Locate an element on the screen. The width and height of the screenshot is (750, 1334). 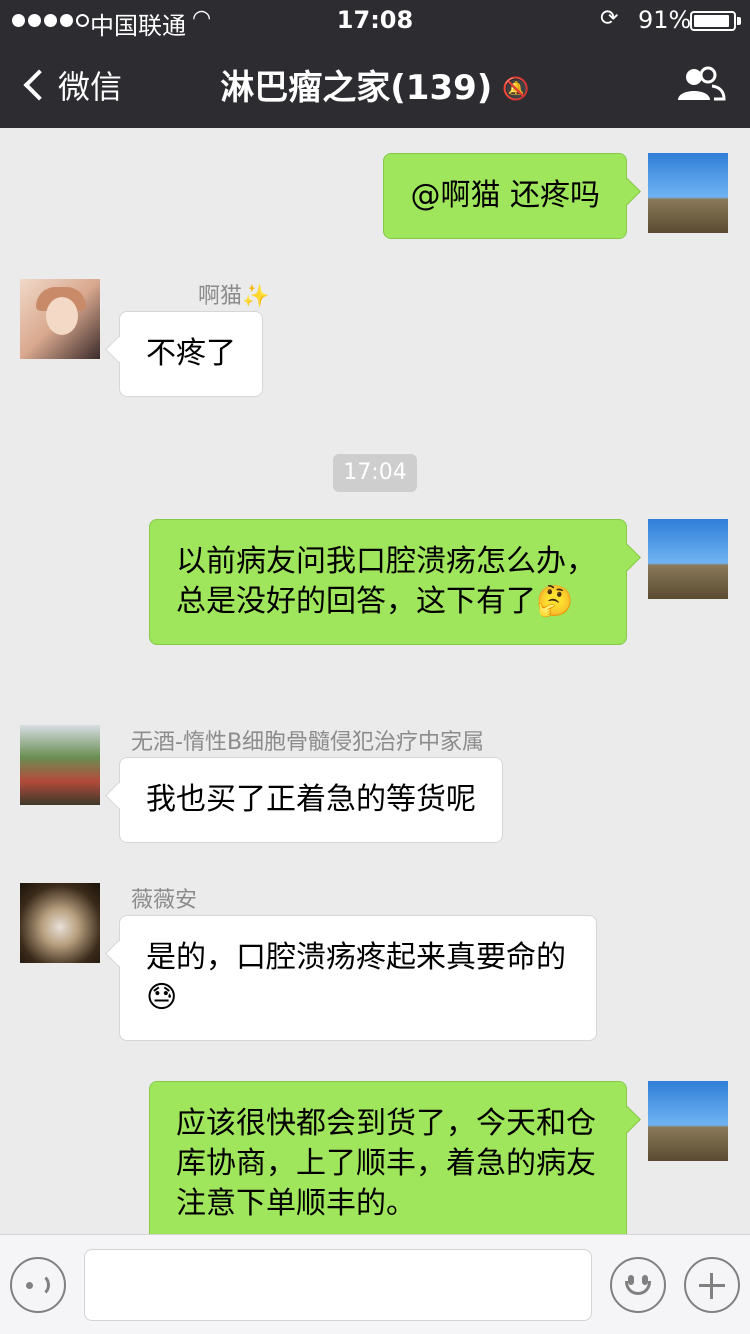
message-bubble-outgoing: 应该很快都会到货了，今天和仓库协商，上了顺丰，着急的病友注意下单顺丰的。 is located at coordinates (388, 1157).